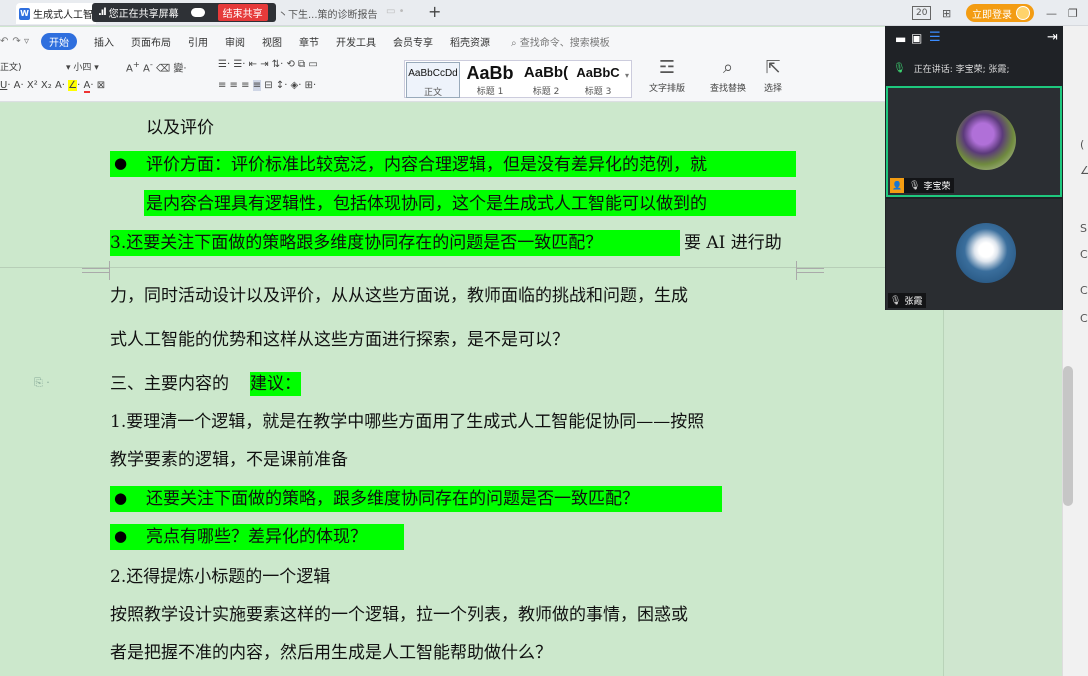 The width and height of the screenshot is (1088, 676). What do you see at coordinates (1068, 436) in the screenshot?
I see `scrollbar-thumb` at bounding box center [1068, 436].